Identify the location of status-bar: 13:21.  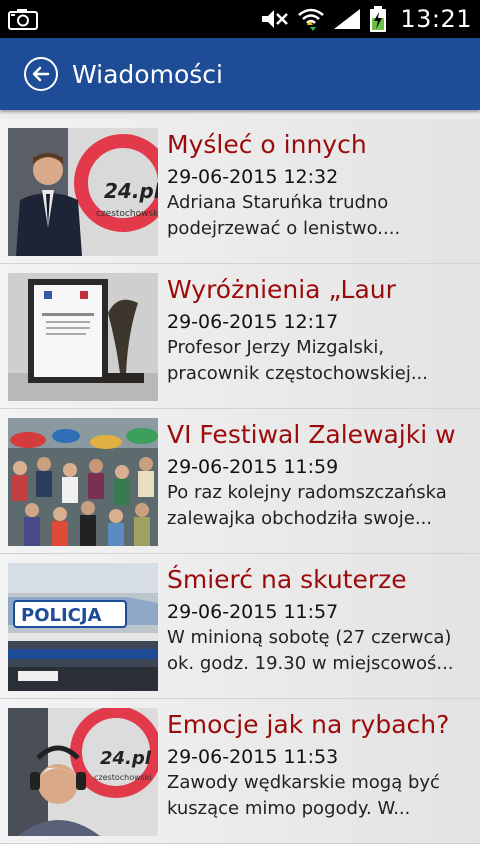
(240, 19).